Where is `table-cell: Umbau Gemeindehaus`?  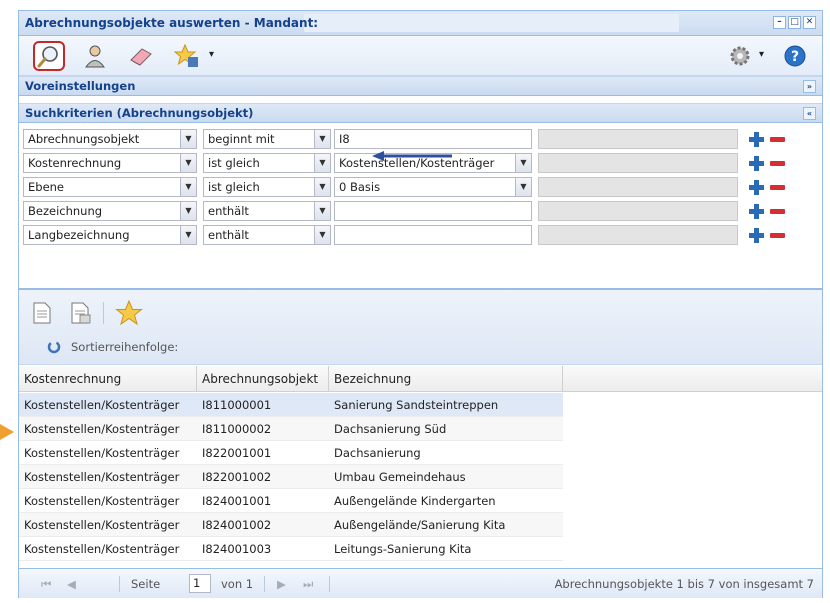 table-cell: Umbau Gemeindehaus is located at coordinates (400, 477).